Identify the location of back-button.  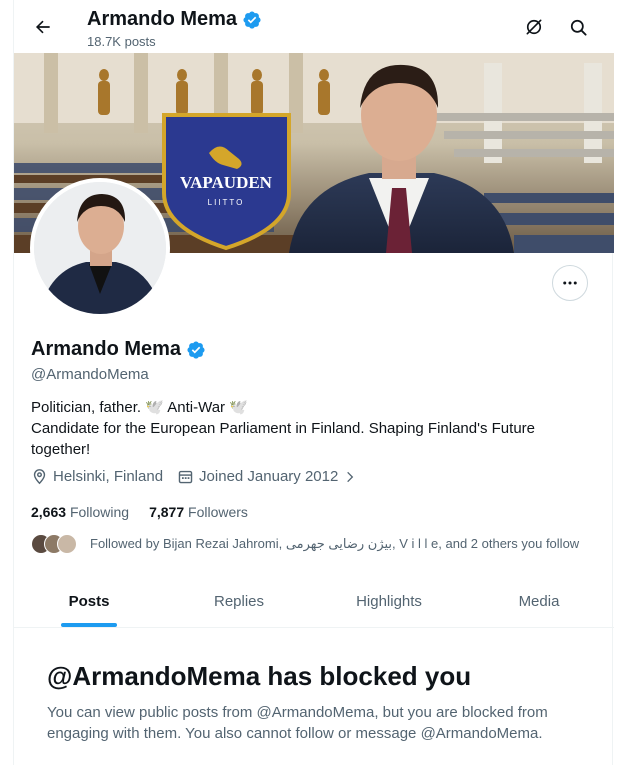
(43, 27).